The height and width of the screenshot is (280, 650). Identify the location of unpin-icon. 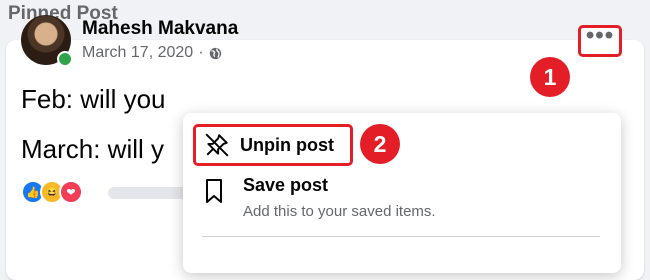
(217, 145).